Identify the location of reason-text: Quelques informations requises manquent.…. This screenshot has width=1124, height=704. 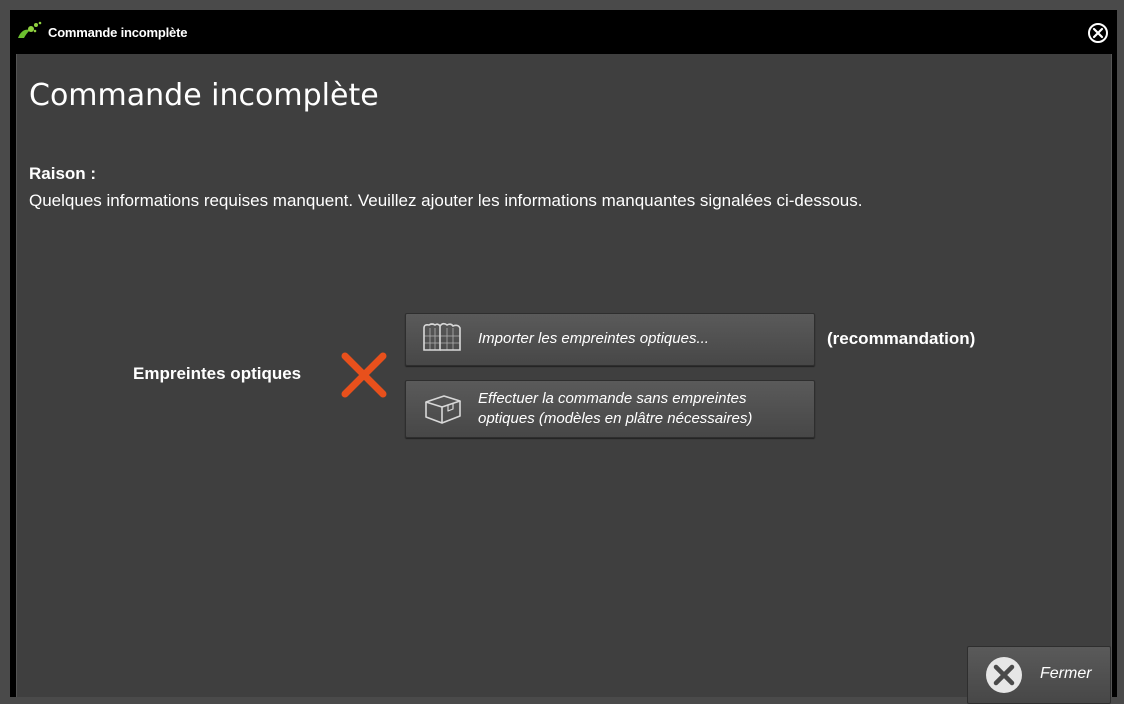
(446, 200).